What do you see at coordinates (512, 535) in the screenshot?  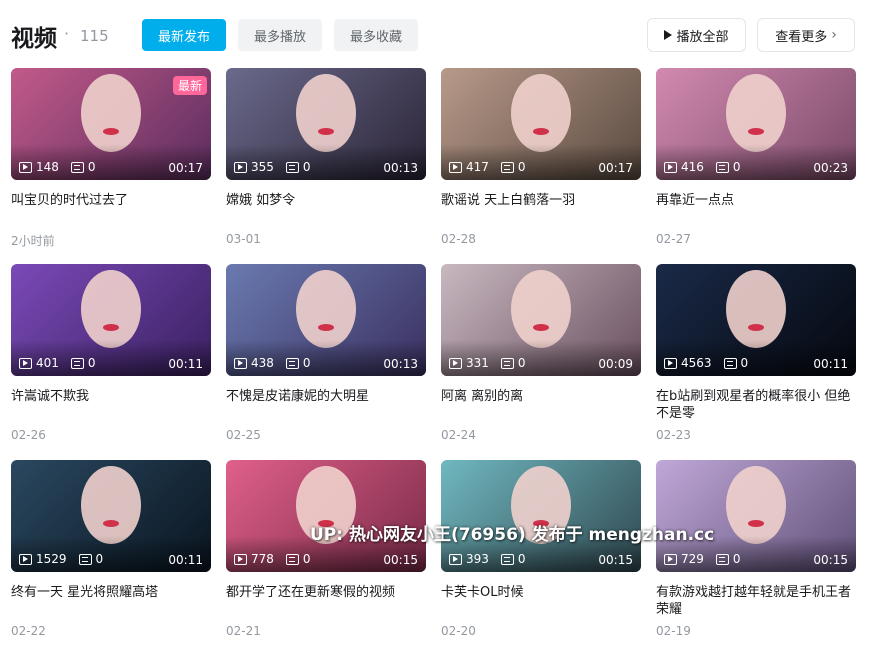 I see `watermark: UP: 热心网友小王(76956) 发布于 mengzhan.cc` at bounding box center [512, 535].